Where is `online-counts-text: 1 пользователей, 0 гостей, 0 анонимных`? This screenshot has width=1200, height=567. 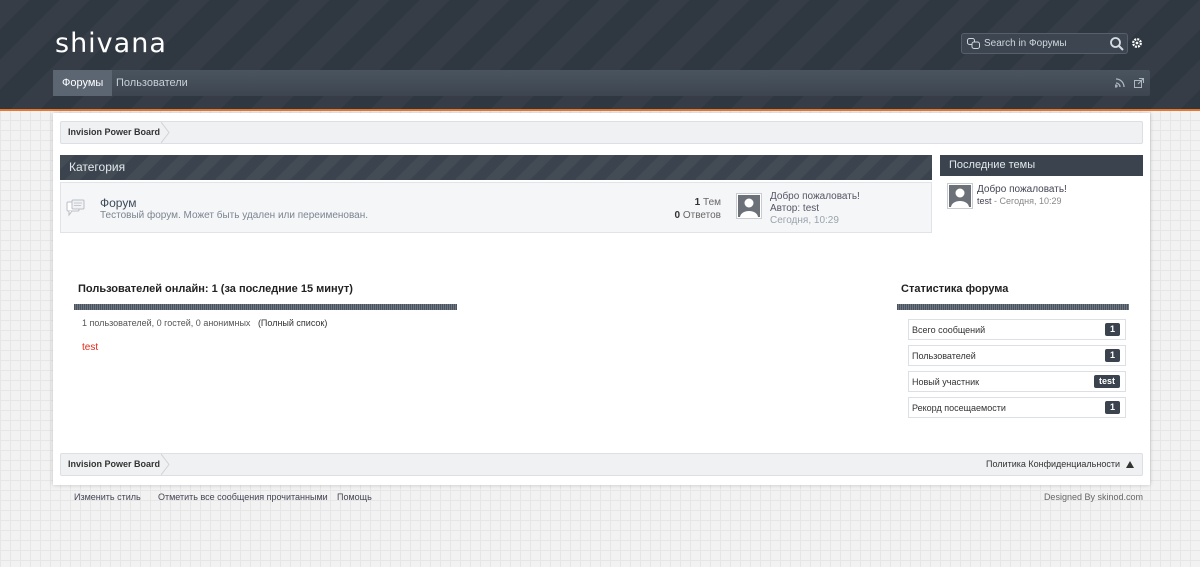
online-counts-text: 1 пользователей, 0 гостей, 0 анонимных is located at coordinates (166, 323).